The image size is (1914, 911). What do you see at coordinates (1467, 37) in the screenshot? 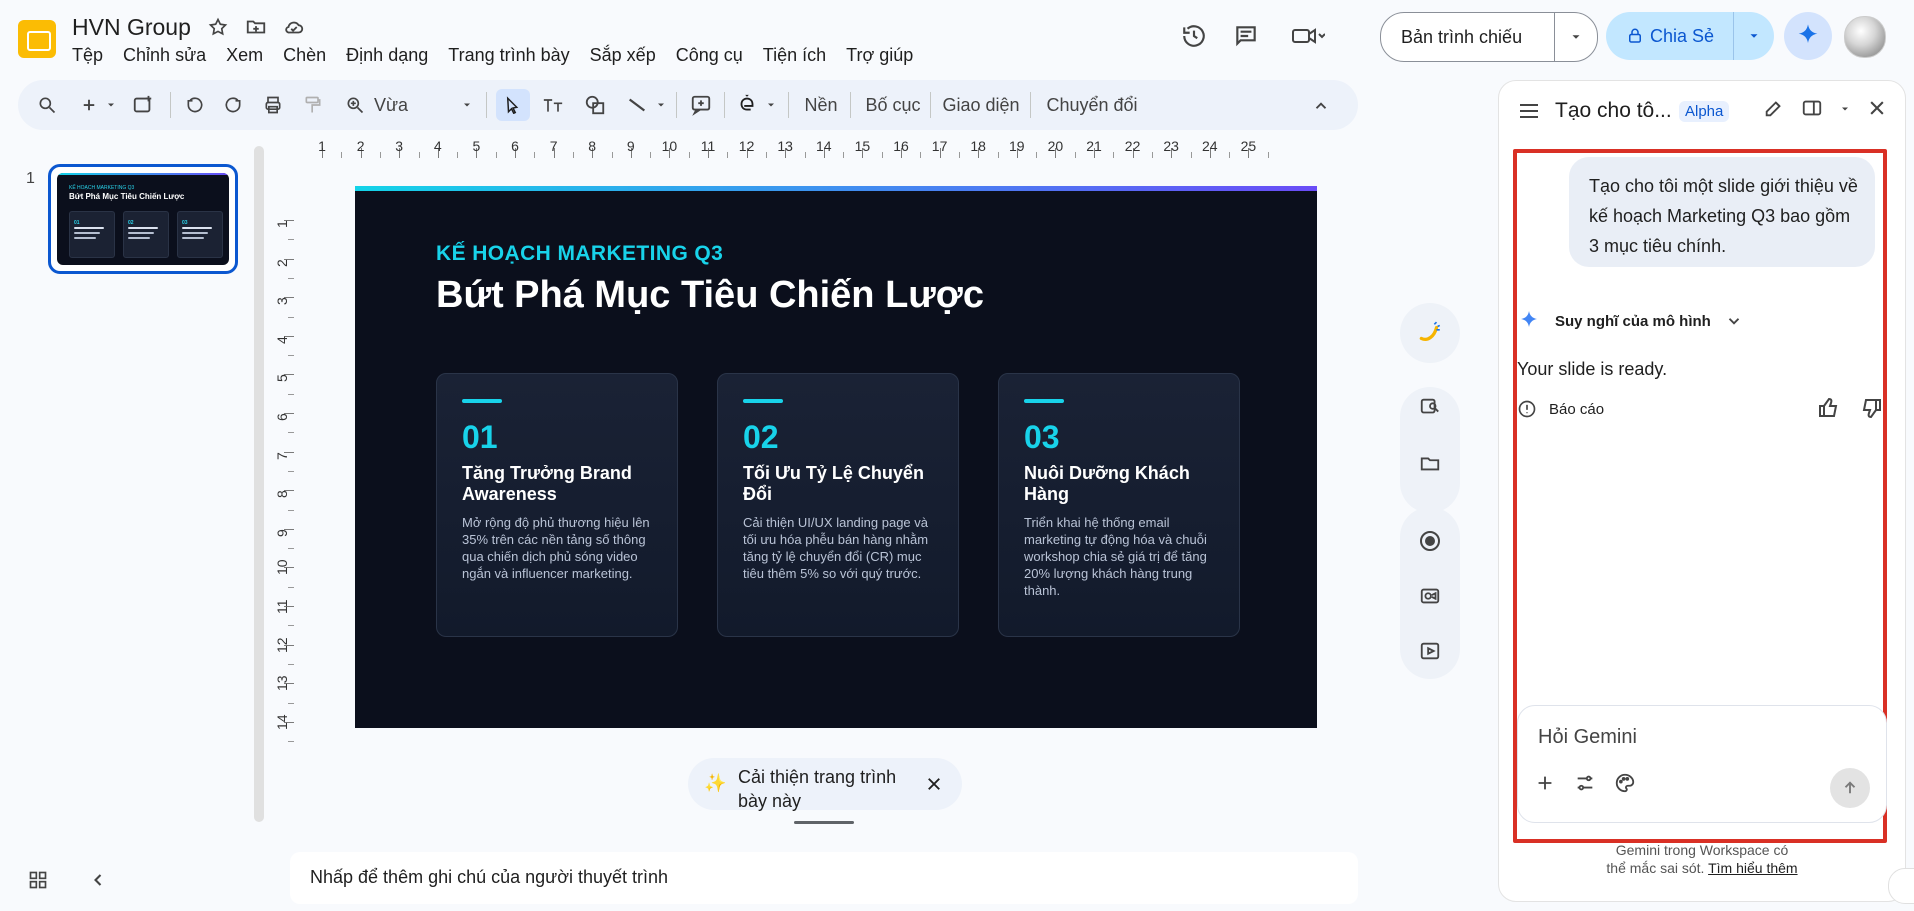
I see `present-button: Bản trình chiếu` at bounding box center [1467, 37].